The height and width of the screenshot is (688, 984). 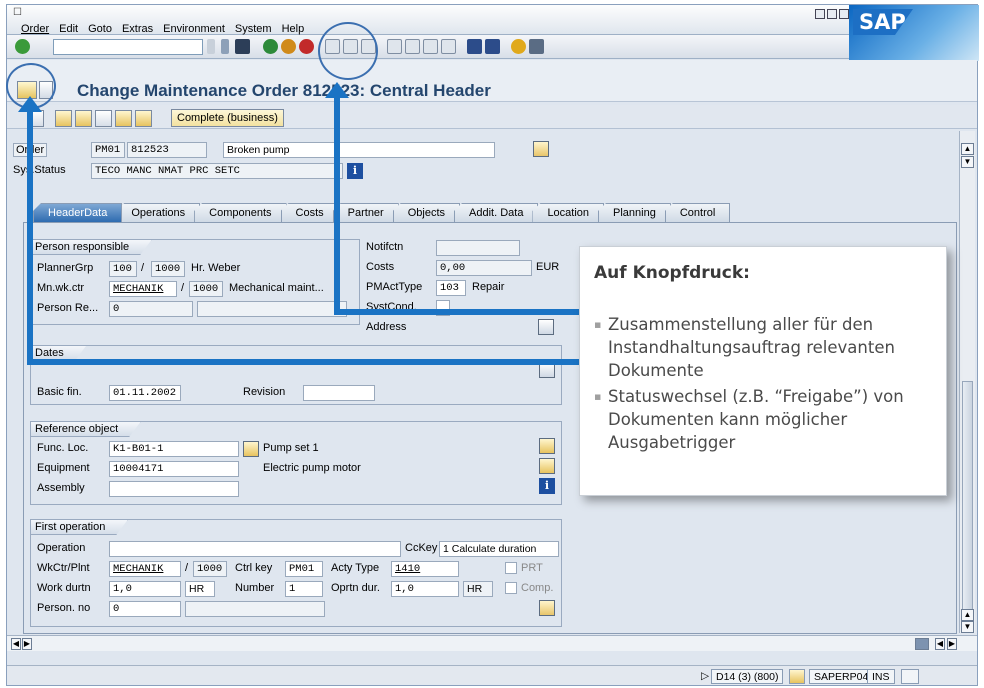 What do you see at coordinates (496, 213) in the screenshot?
I see `tab-addit-data: Addit. Data` at bounding box center [496, 213].